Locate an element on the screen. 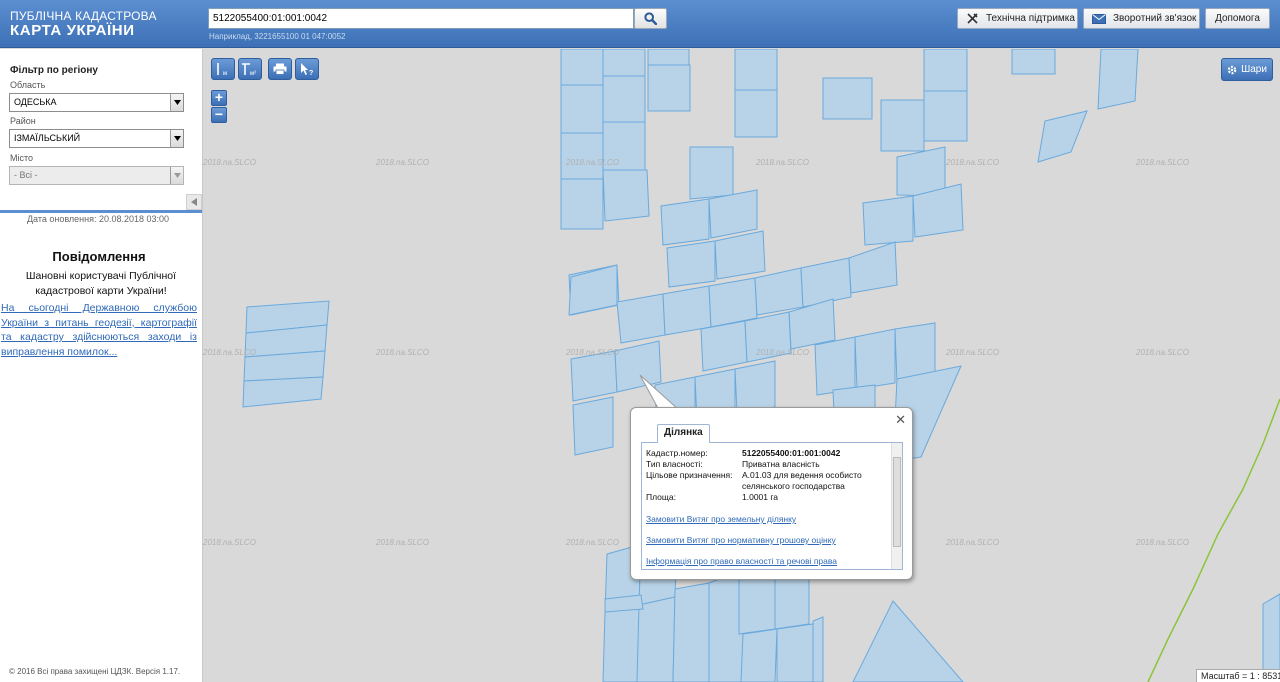 The image size is (1280, 682). chevron-left-icon is located at coordinates (194, 202).